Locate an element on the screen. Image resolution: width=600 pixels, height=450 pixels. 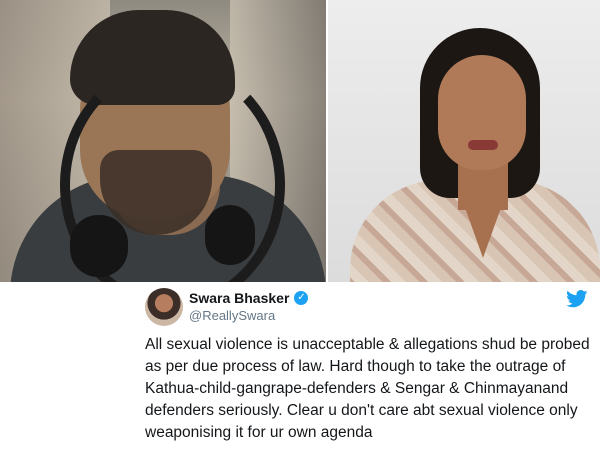
face is located at coordinates (482, 112).